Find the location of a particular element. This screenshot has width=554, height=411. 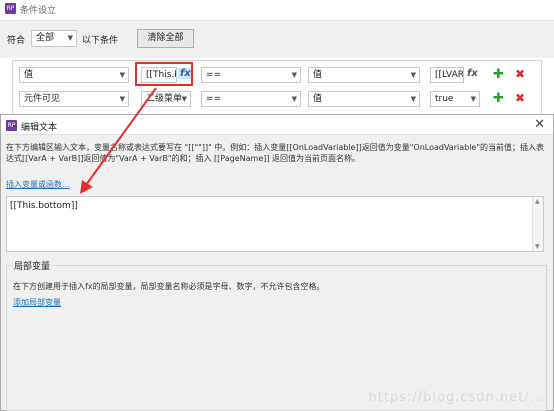

annotation-arrow is located at coordinates (118, 140).